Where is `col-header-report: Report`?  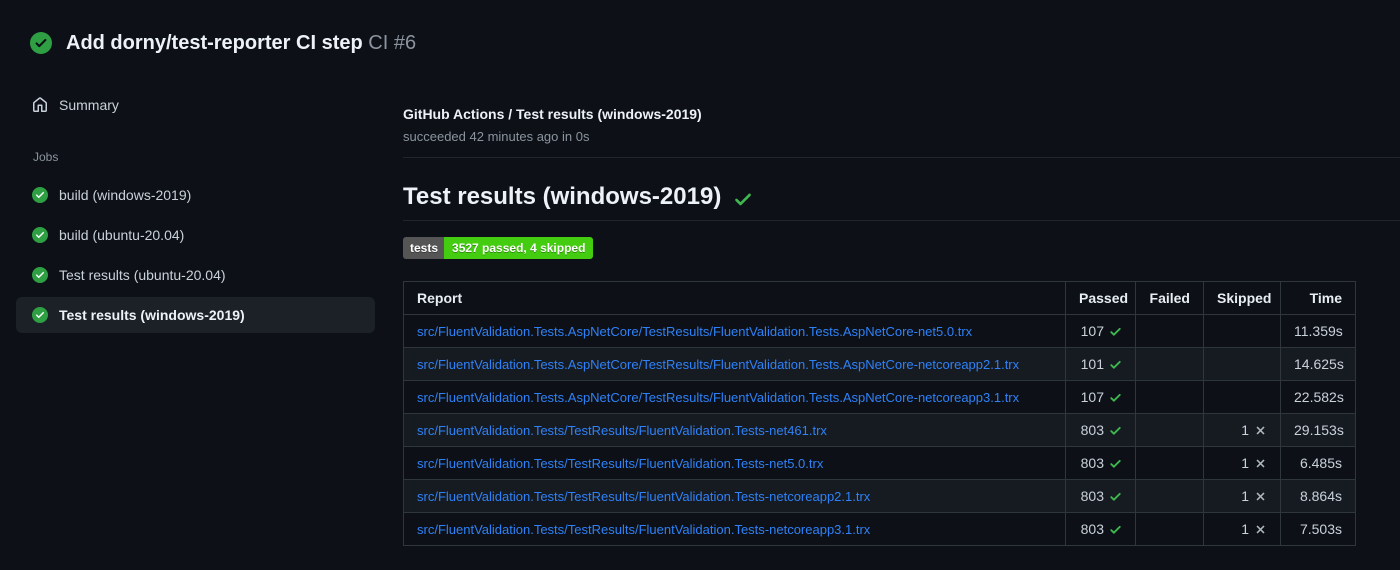
col-header-report: Report is located at coordinates (734, 298).